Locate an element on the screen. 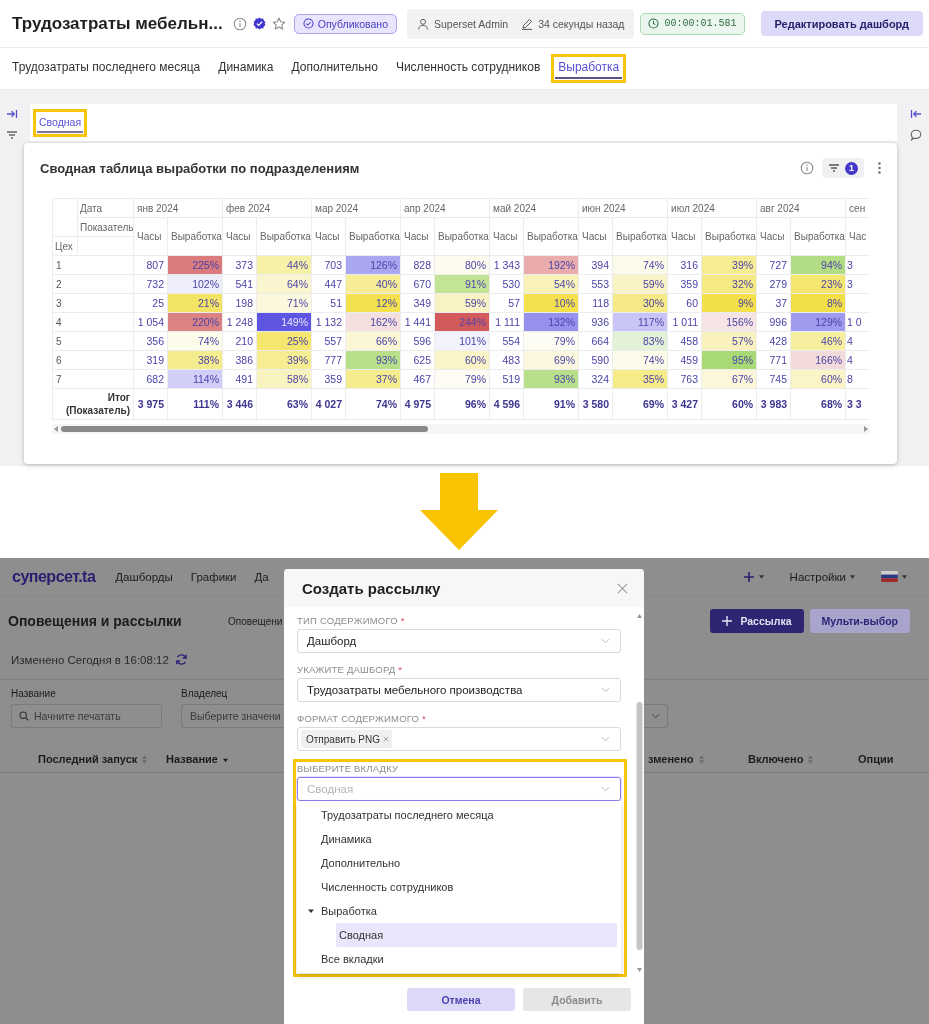  select-field: Трудозатраты мебельного производства is located at coordinates (459, 690).